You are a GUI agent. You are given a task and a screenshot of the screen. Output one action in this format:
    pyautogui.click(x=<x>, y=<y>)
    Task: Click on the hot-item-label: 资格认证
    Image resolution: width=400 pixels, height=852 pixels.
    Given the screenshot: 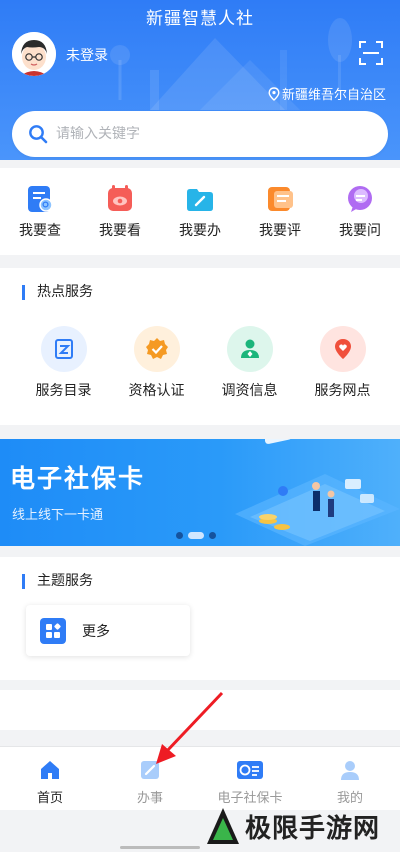 What is the action you would take?
    pyautogui.click(x=156, y=391)
    